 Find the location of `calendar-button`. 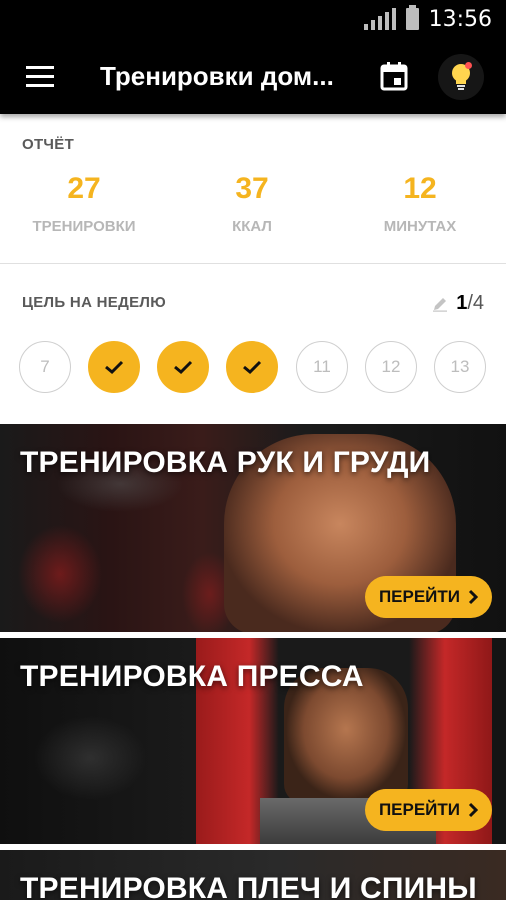

calendar-button is located at coordinates (394, 76).